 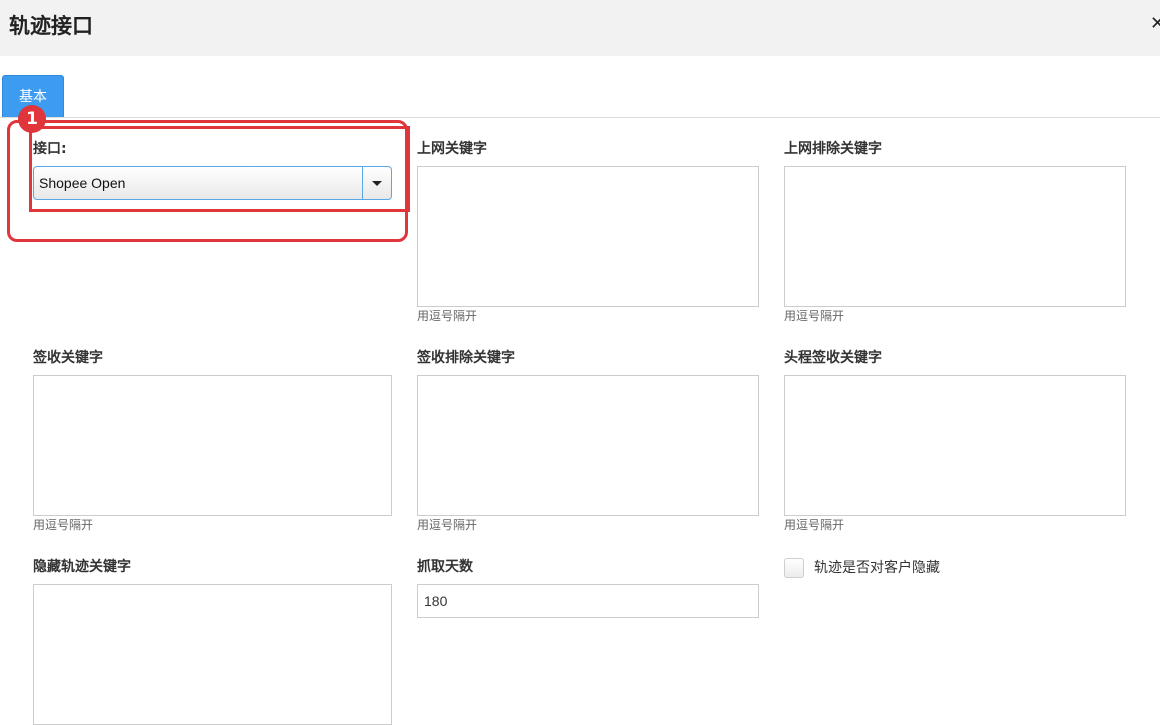 What do you see at coordinates (212, 183) in the screenshot?
I see `interface-select: Shopee Open` at bounding box center [212, 183].